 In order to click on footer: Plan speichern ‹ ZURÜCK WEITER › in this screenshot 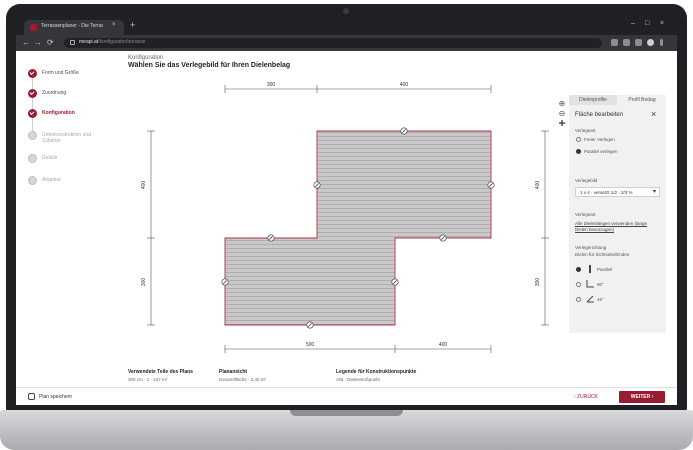, I will do `click(346, 396)`.